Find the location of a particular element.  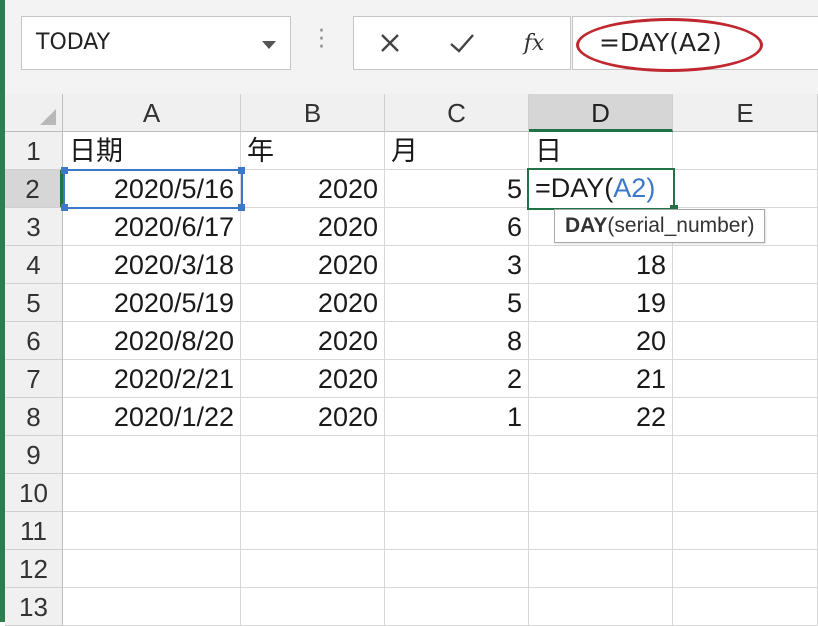

row-header: 3 is located at coordinates (34, 227).